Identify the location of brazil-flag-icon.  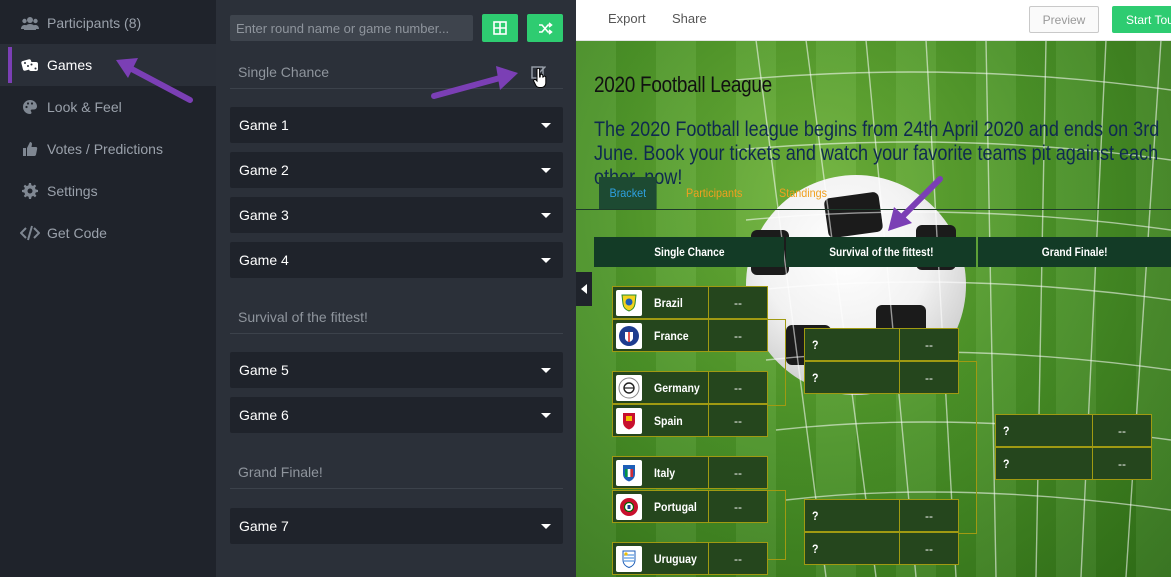
(629, 302).